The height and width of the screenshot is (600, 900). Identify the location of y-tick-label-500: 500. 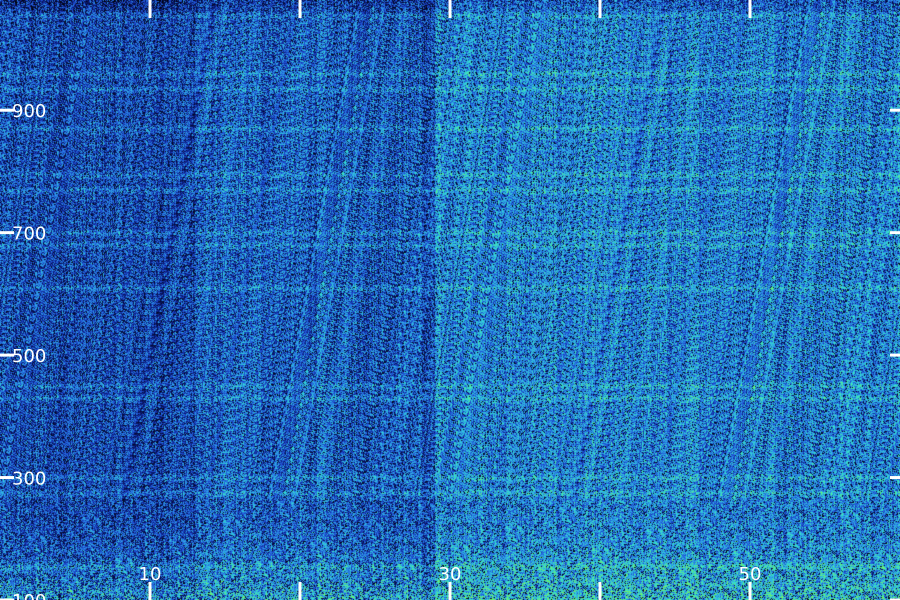
(29, 356).